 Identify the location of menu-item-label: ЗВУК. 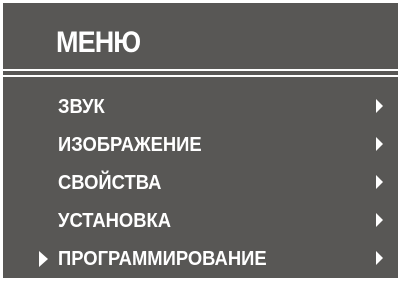
(81, 107).